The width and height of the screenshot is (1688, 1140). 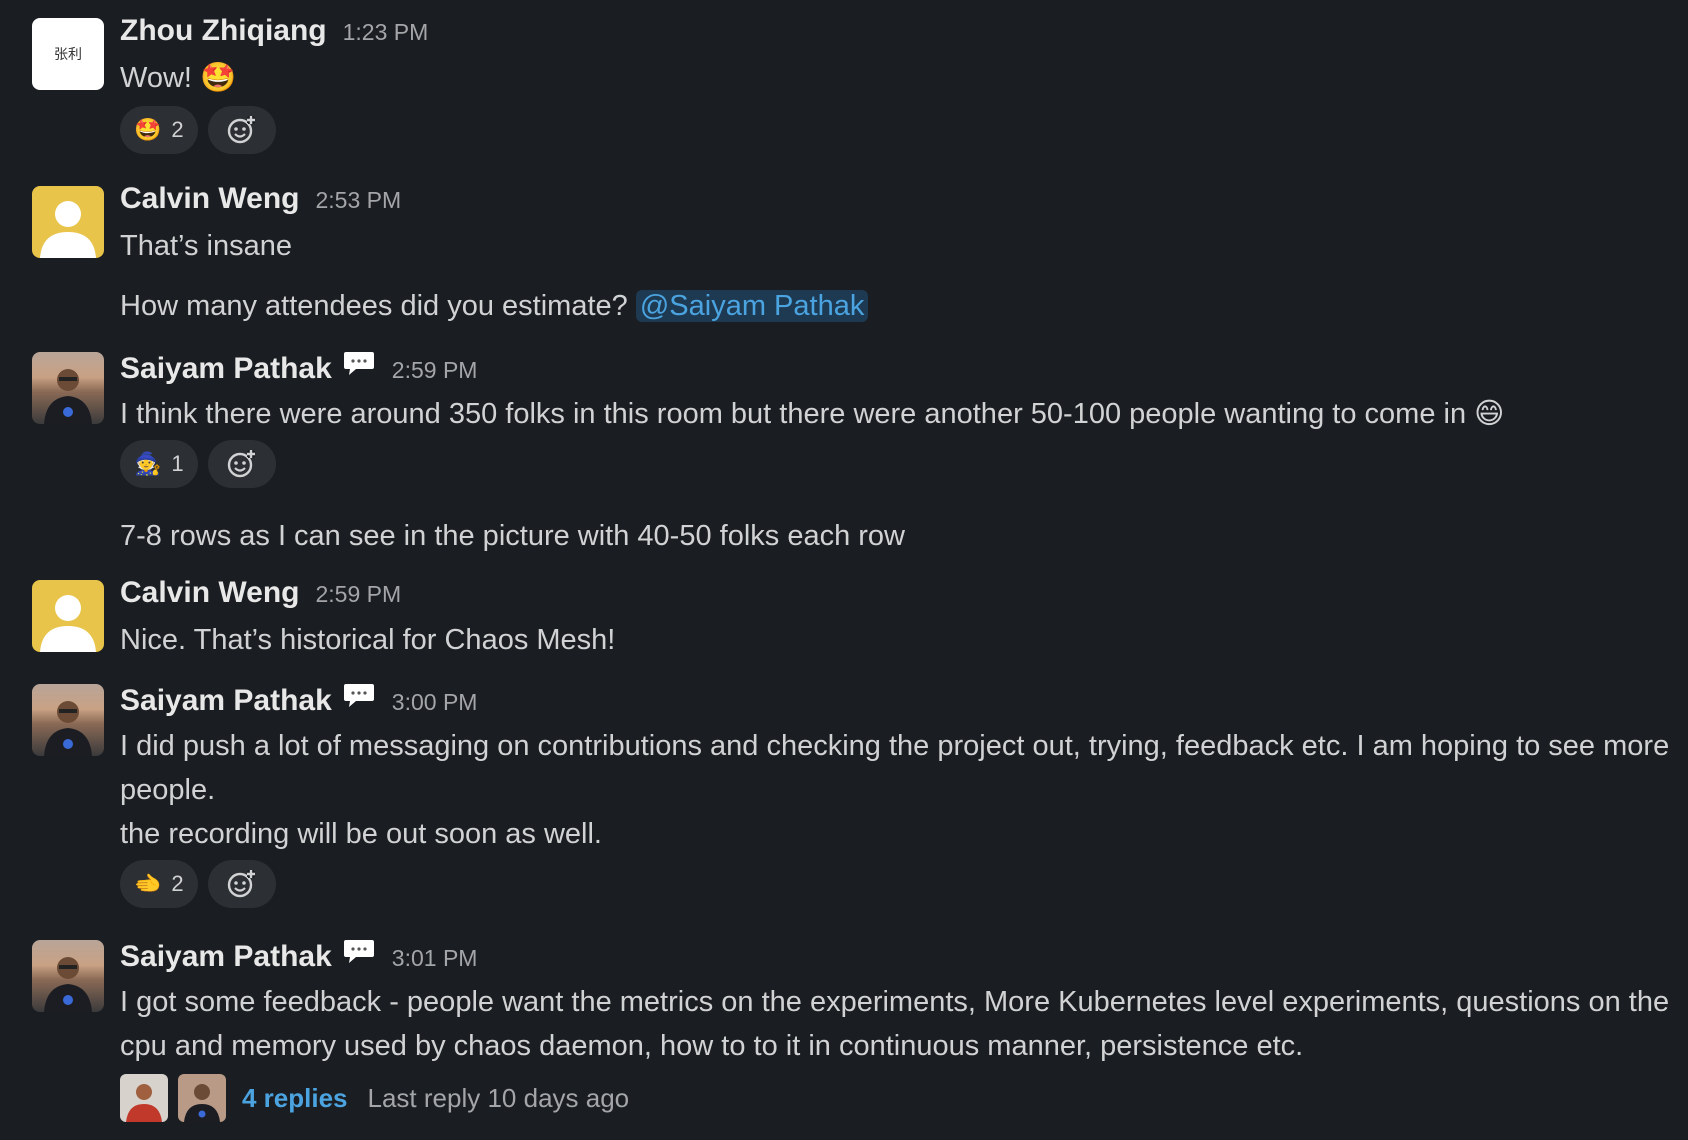 I want to click on user-mention: @Saiyam Pathak, so click(x=752, y=306).